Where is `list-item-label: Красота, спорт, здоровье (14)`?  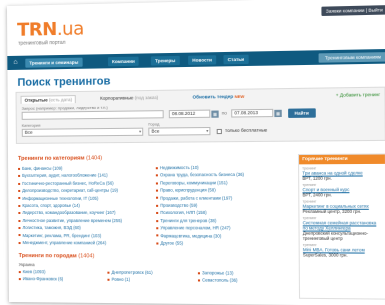
list-item-label: Красота, спорт, здоровье (14) is located at coordinates (51, 205).